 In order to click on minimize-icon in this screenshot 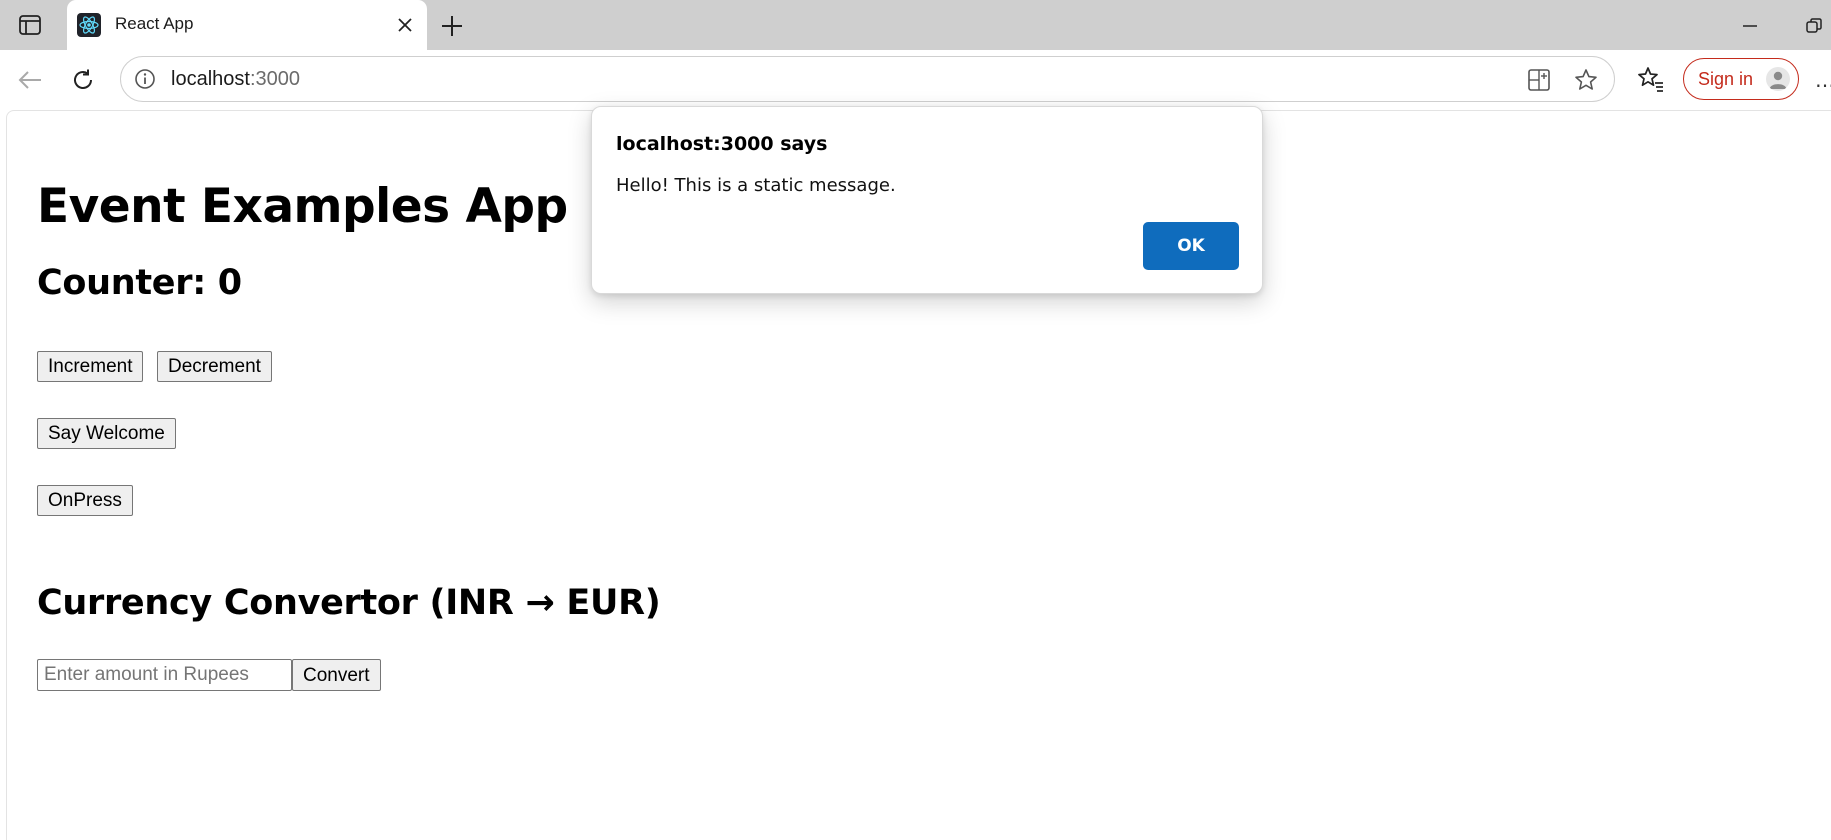, I will do `click(1750, 26)`.